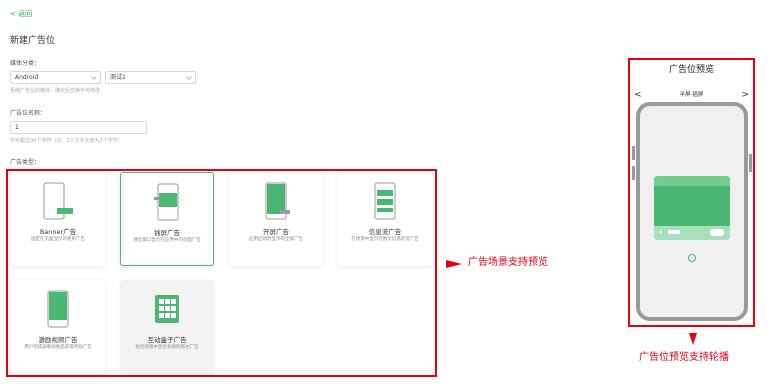 The image size is (774, 390). What do you see at coordinates (276, 239) in the screenshot?
I see `ad-type-desc: 应用启动时显示的全屏广告` at bounding box center [276, 239].